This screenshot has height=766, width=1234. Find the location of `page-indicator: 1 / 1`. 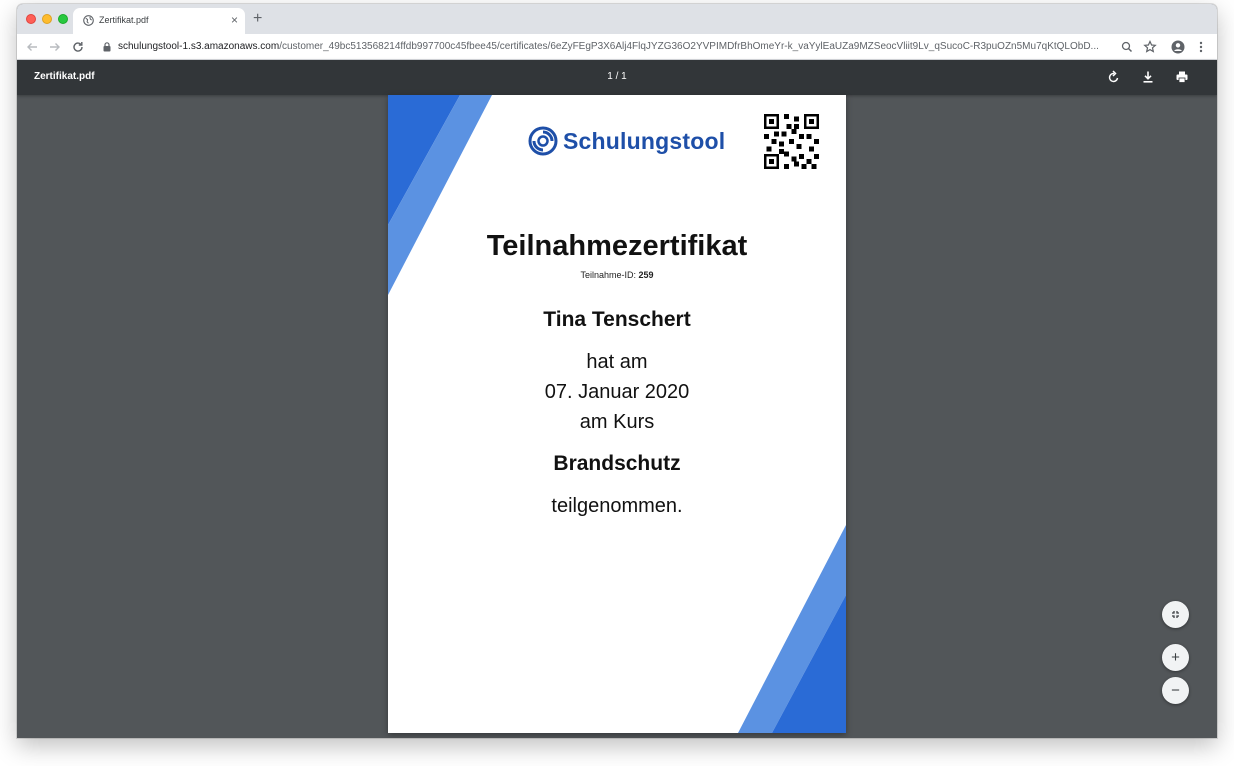

page-indicator: 1 / 1 is located at coordinates (617, 76).